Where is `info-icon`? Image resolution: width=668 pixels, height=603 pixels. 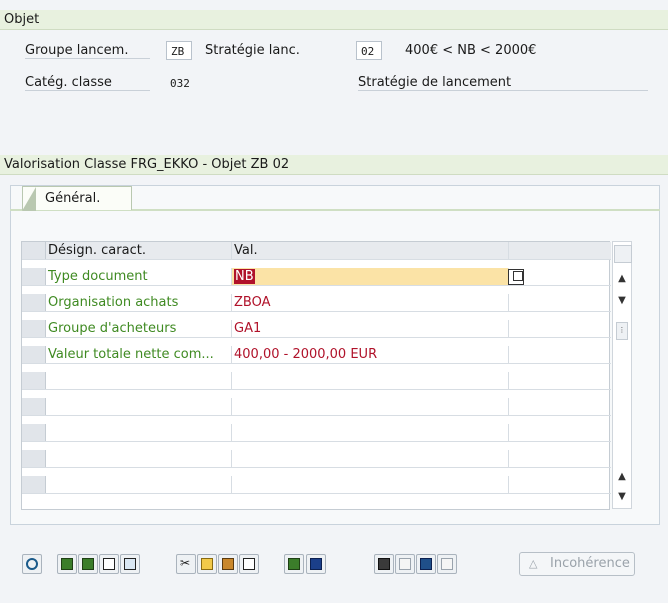 info-icon is located at coordinates (316, 564).